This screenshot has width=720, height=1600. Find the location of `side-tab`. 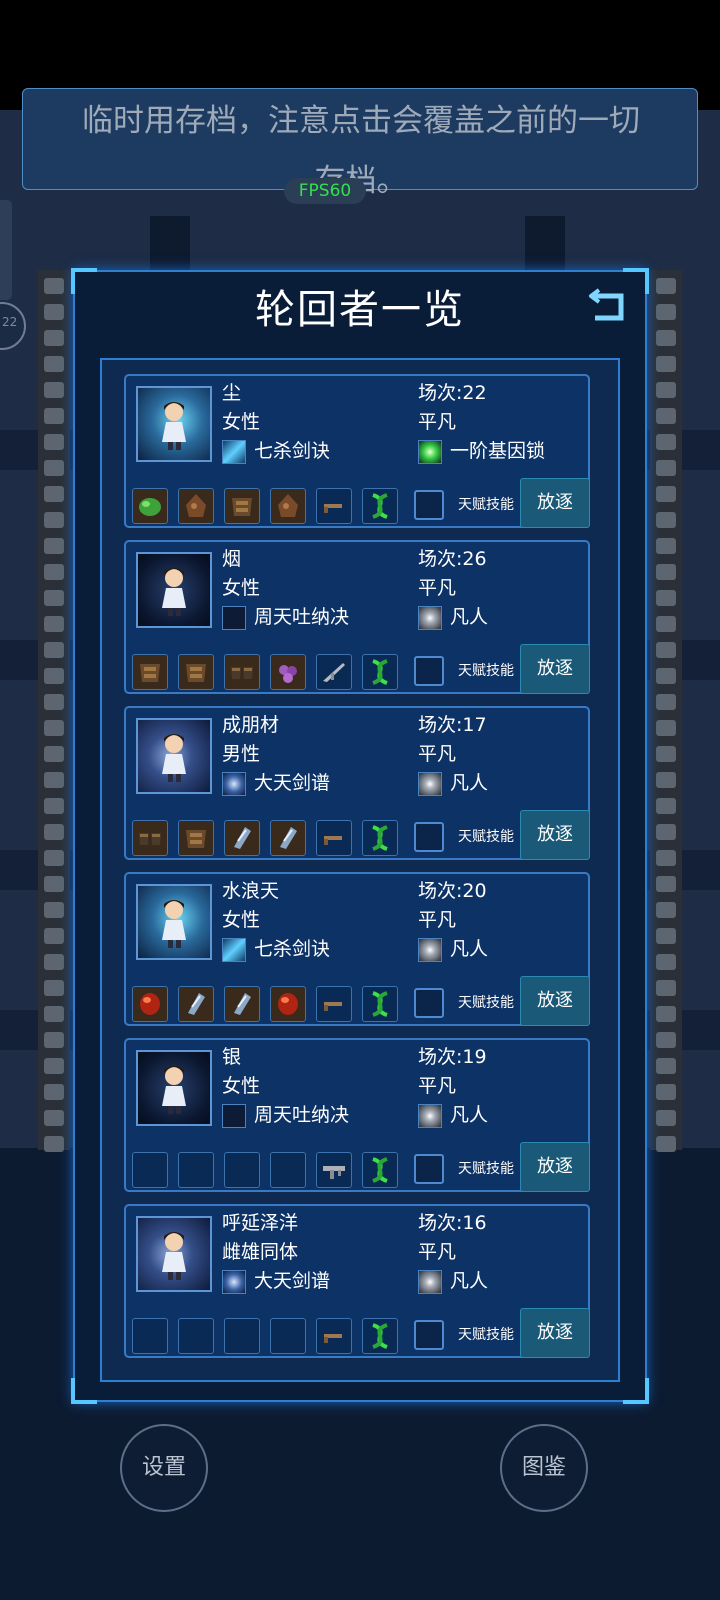

side-tab is located at coordinates (6, 250).